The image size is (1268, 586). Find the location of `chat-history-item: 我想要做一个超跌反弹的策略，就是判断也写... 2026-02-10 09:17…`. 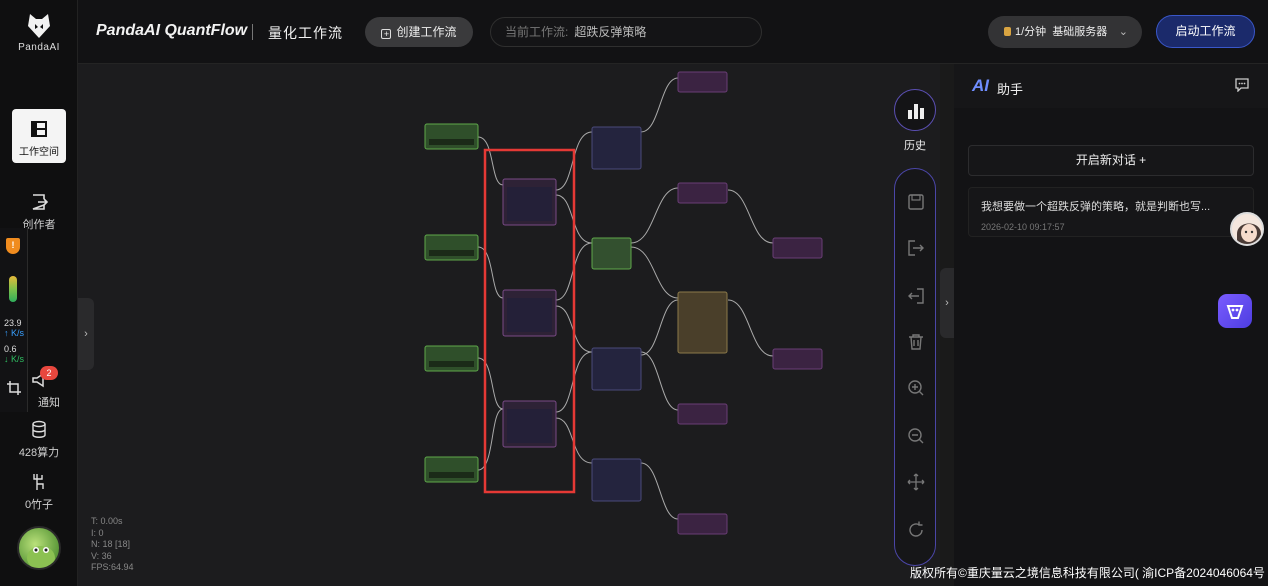

chat-history-item: 我想要做一个超跌反弹的策略，就是判断也写... 2026-02-10 09:17… is located at coordinates (1111, 212).